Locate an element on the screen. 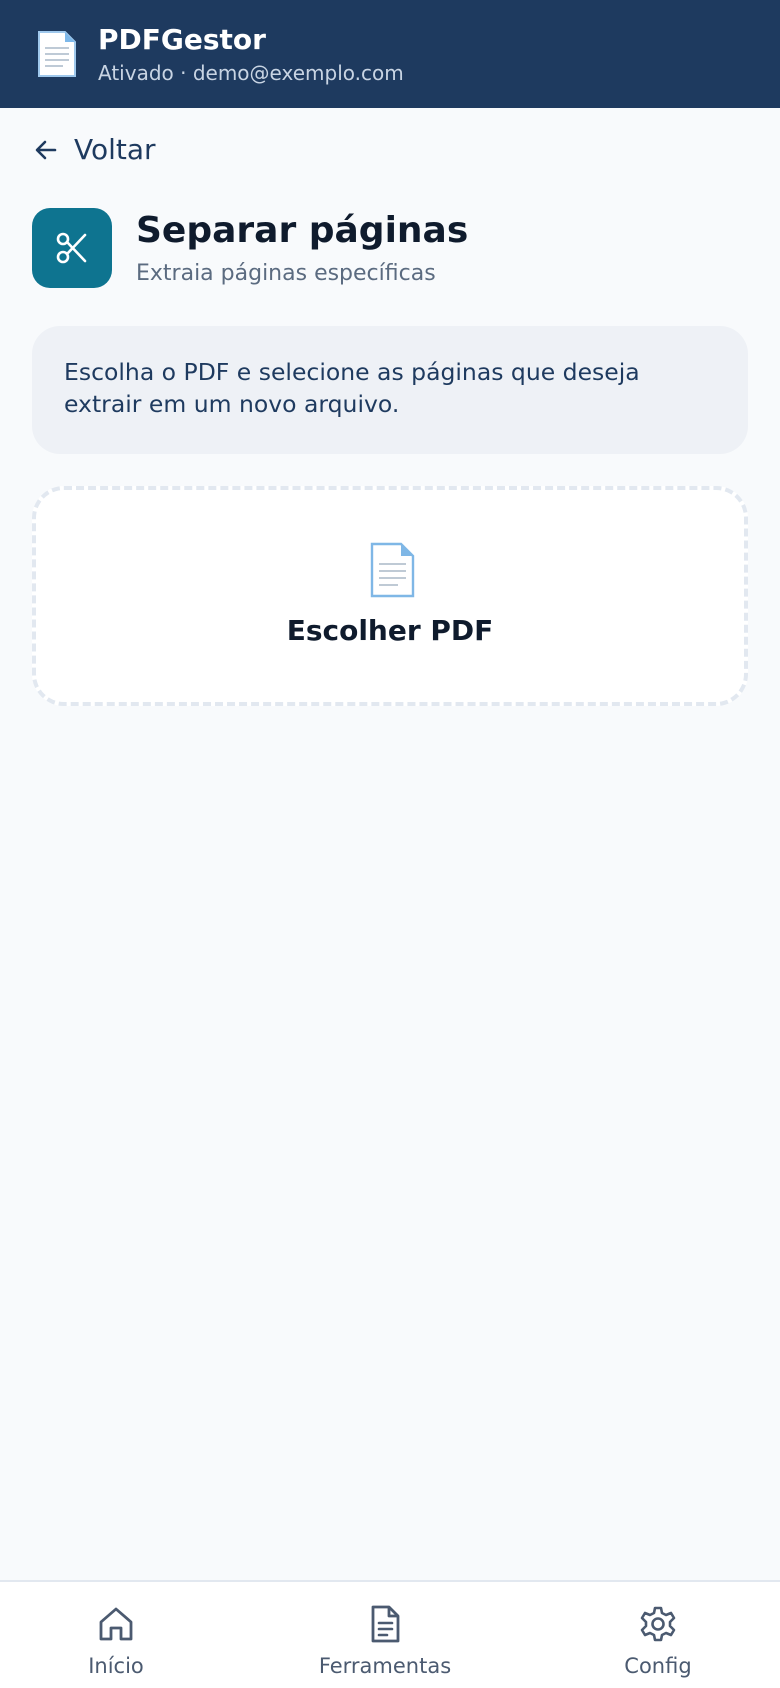 Image resolution: width=780 pixels, height=1688 pixels. gear-icon is located at coordinates (658, 1624).